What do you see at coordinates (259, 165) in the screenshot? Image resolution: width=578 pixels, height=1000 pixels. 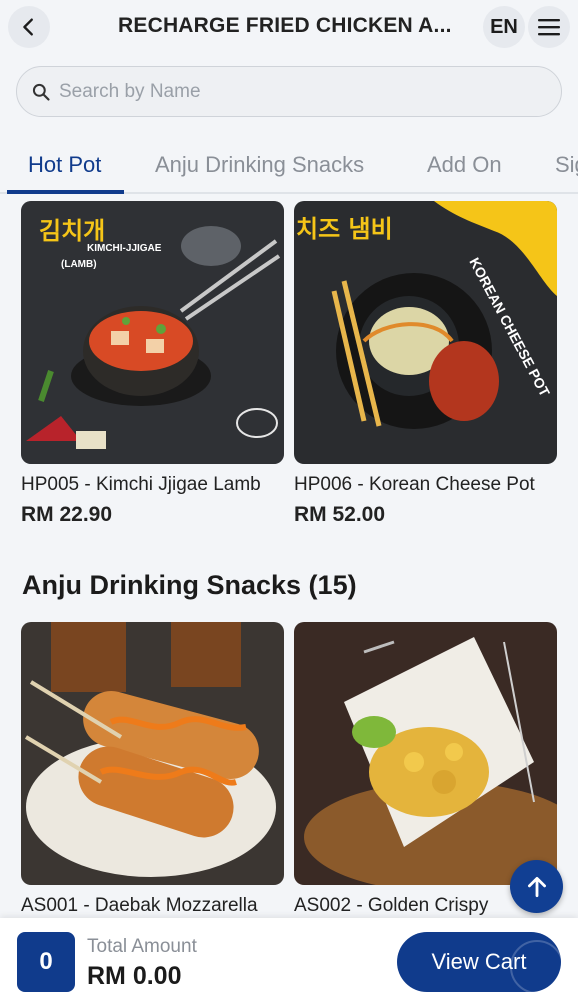 I see `tab-anju-drinking-snacks: Anju Drinking Snacks` at bounding box center [259, 165].